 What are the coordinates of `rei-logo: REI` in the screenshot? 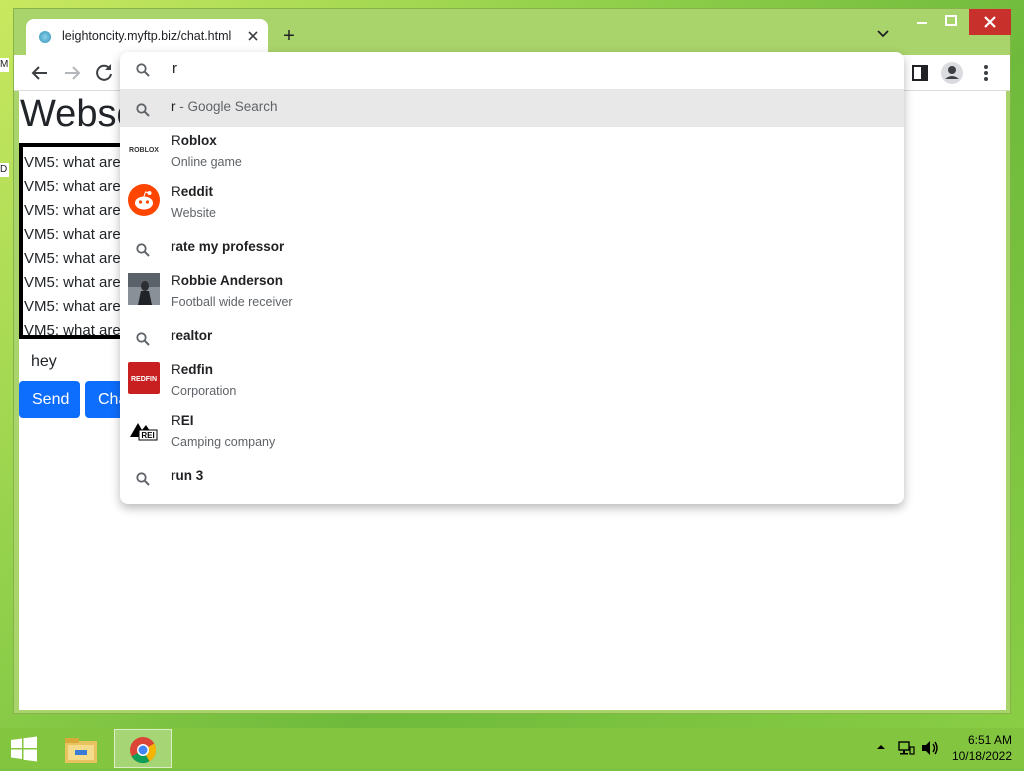 It's located at (144, 429).